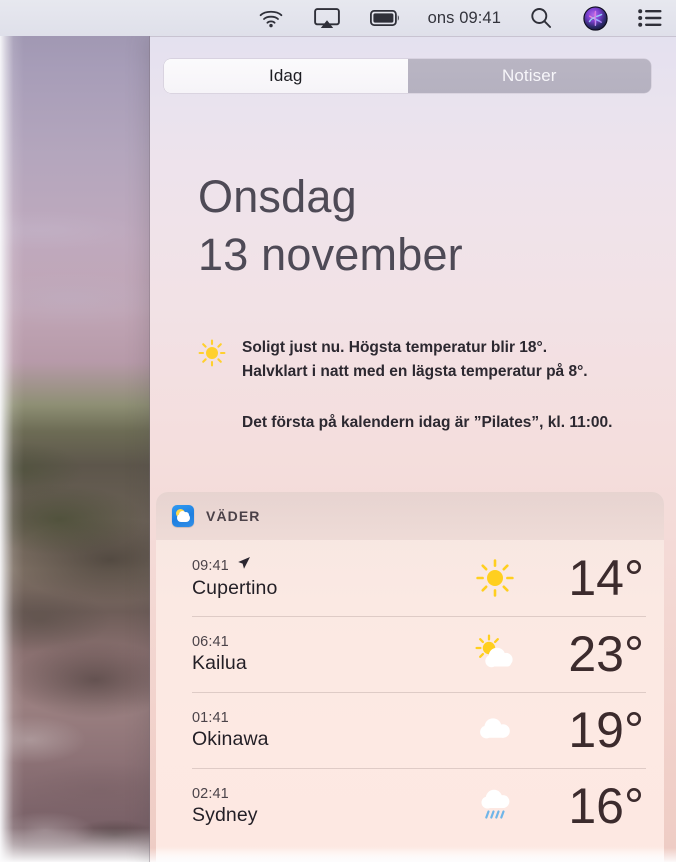  I want to click on date-weekday: Onsdag, so click(277, 196).